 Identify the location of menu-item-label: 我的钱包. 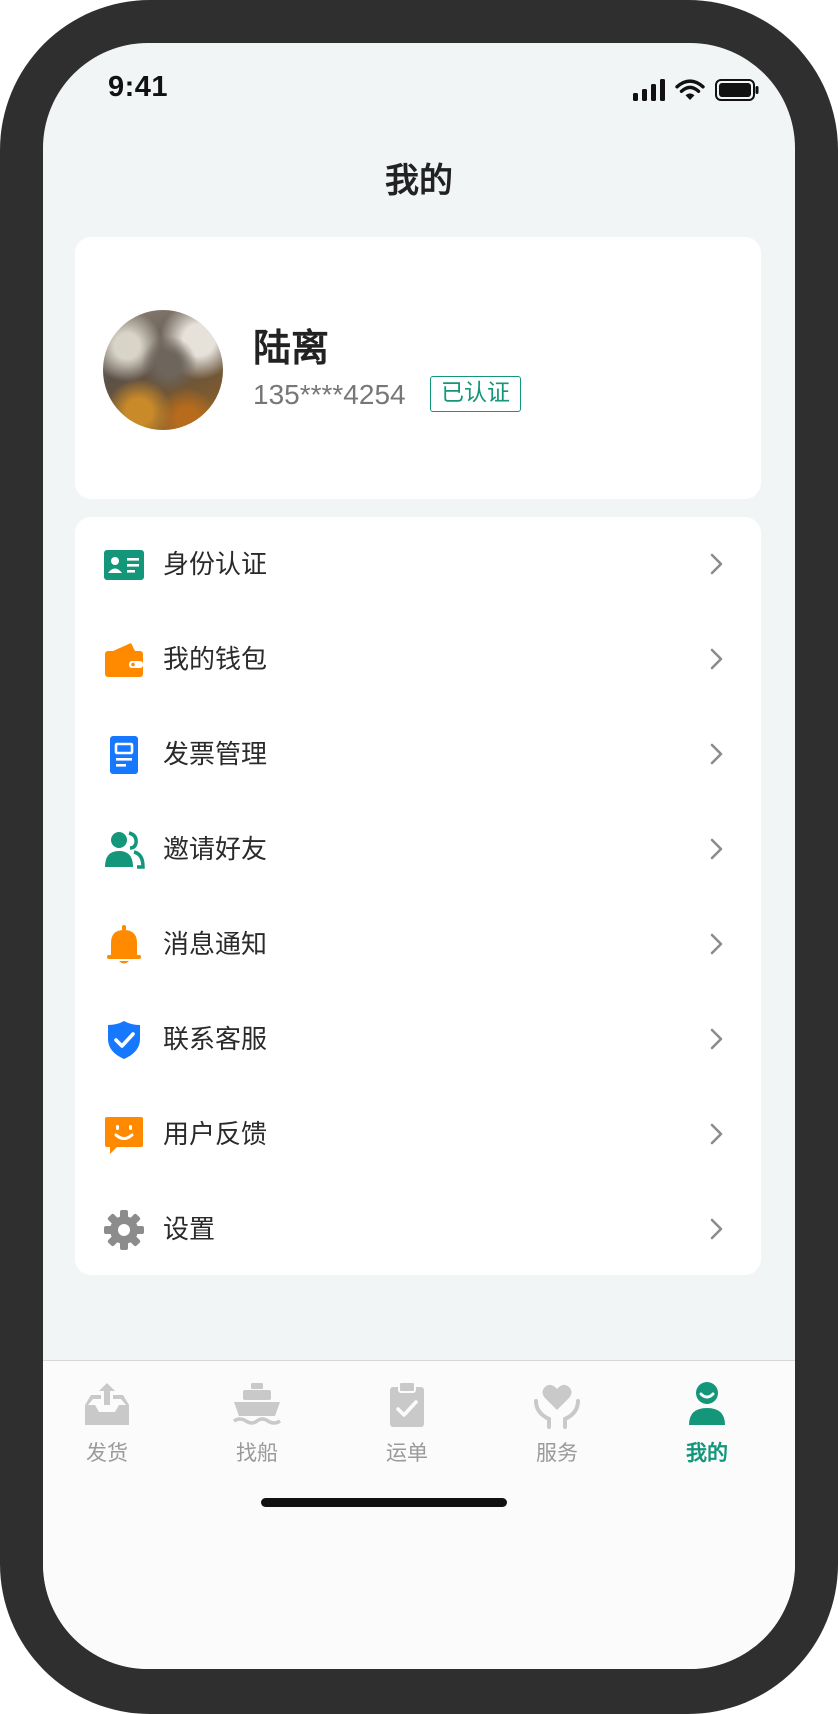
(215, 660).